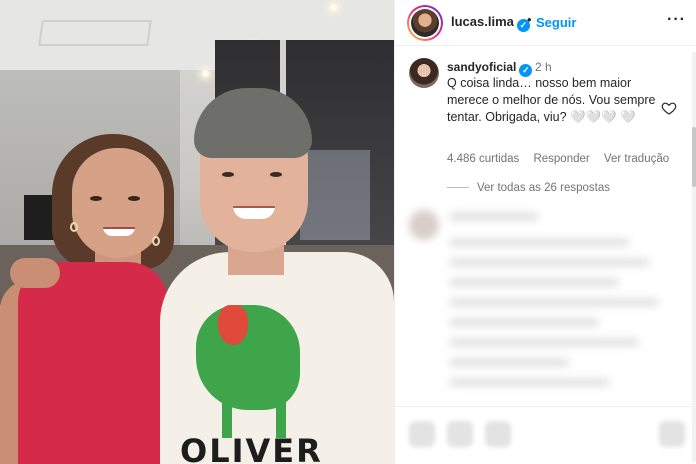  Describe the element at coordinates (669, 108) in the screenshot. I see `heart-icon` at that location.